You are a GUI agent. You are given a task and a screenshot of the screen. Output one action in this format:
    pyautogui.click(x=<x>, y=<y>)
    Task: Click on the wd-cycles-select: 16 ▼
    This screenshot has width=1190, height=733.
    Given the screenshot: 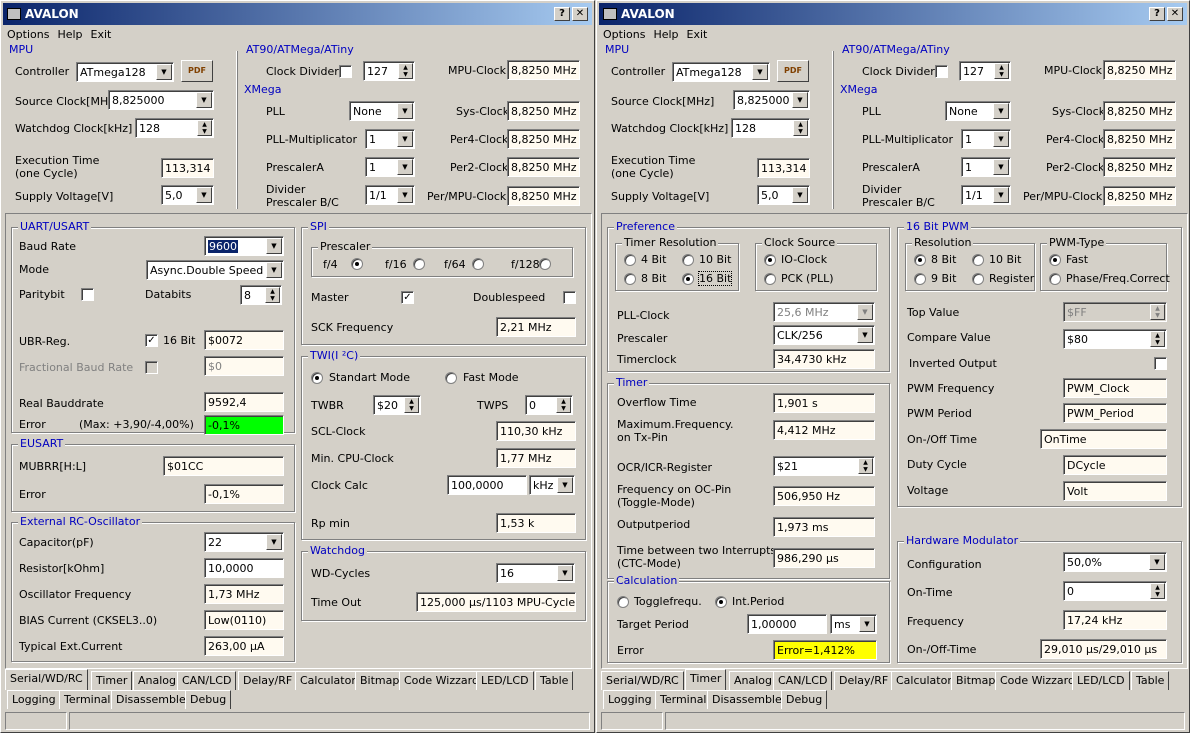 What is the action you would take?
    pyautogui.click(x=535, y=573)
    